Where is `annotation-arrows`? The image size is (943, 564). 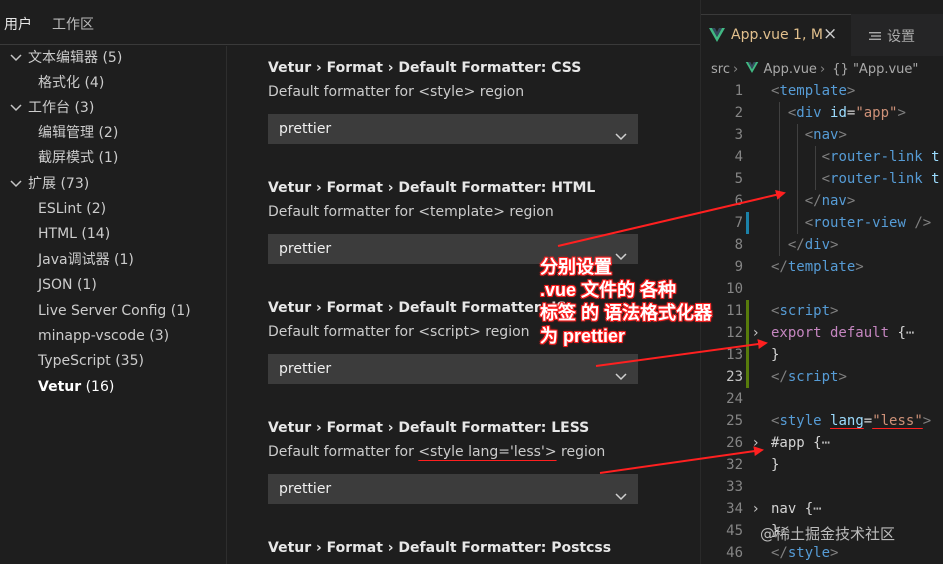
annotation-arrows is located at coordinates (671, 331).